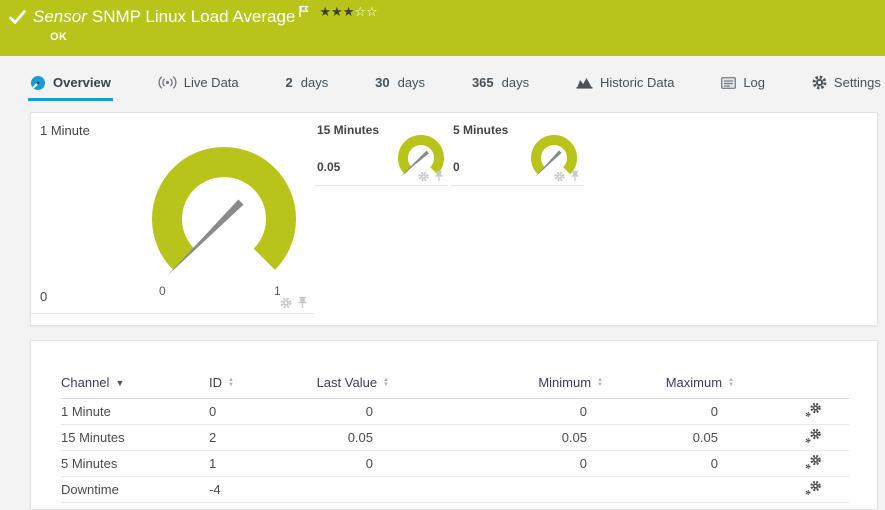  I want to click on channel-name: 15 Minutes, so click(135, 437).